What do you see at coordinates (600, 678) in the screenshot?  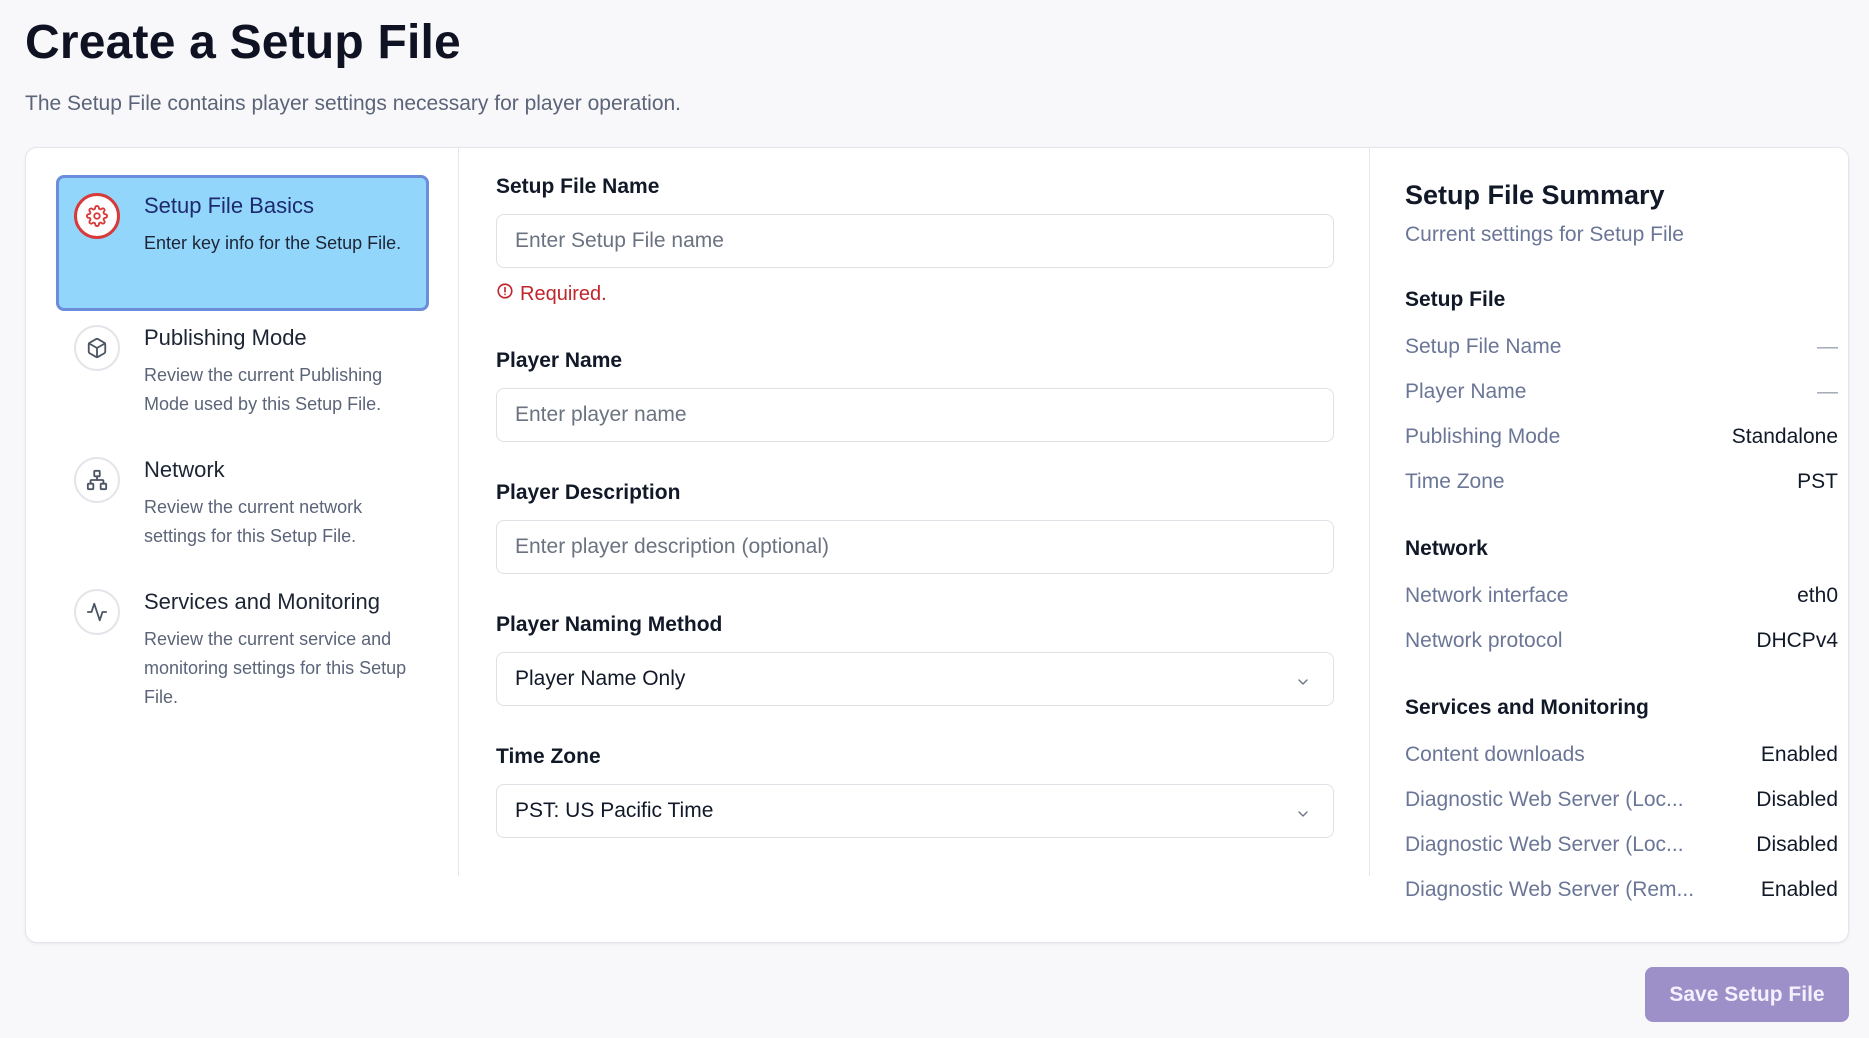 I see `select-value: Player Name Only` at bounding box center [600, 678].